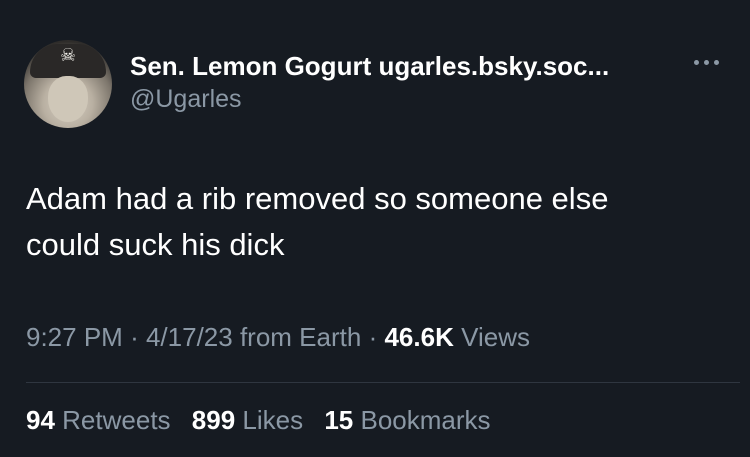 The height and width of the screenshot is (457, 750). What do you see at coordinates (116, 420) in the screenshot?
I see `retweets-label: Retweets` at bounding box center [116, 420].